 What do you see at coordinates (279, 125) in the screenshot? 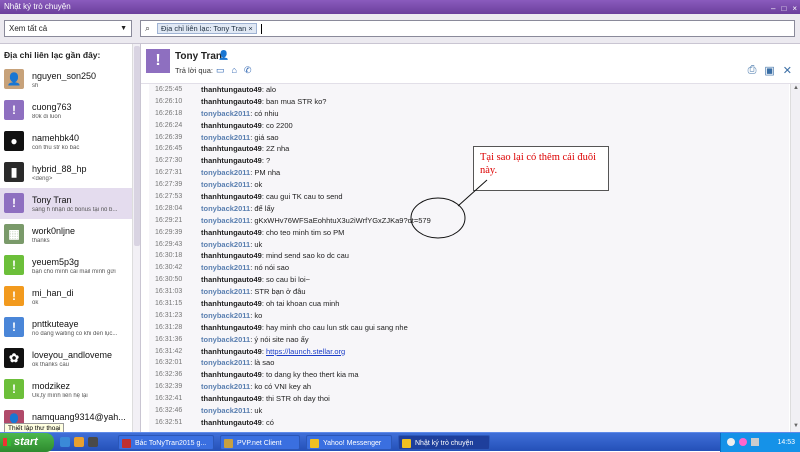
I see `message-text: co 2200` at bounding box center [279, 125].